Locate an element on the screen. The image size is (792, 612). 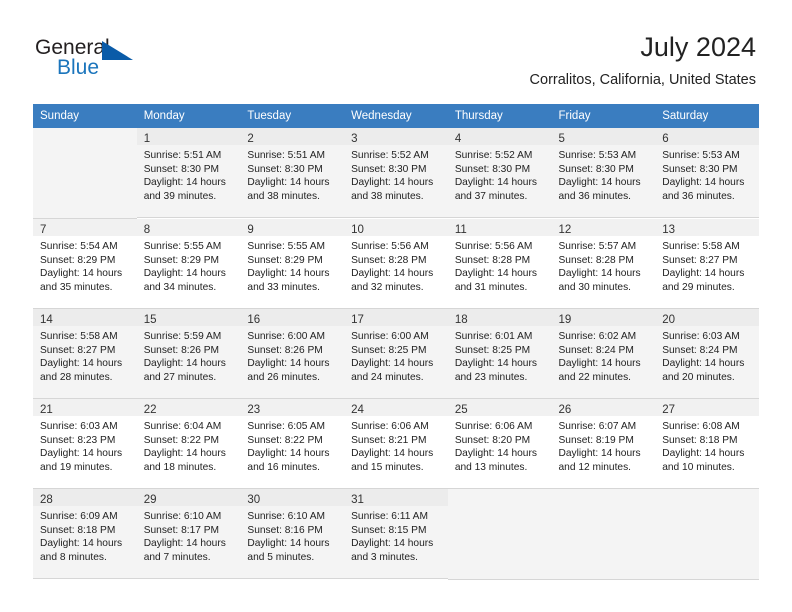
sunrise-text: Sunrise: 5:53 AM is located at coordinates (597, 155).